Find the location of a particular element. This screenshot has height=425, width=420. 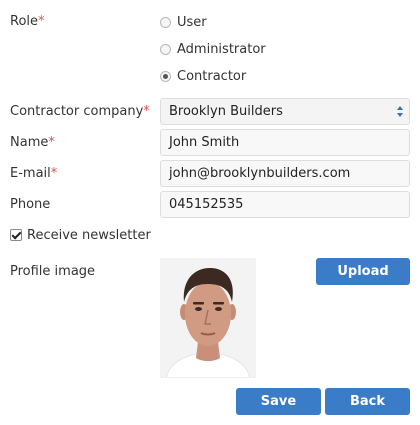

role-option-administrator: Administrator is located at coordinates (213, 49).